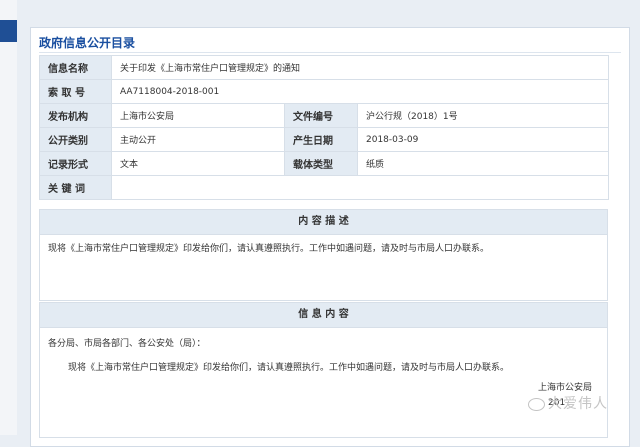 The image size is (640, 447). What do you see at coordinates (198, 163) in the screenshot?
I see `record-form-value: 文本` at bounding box center [198, 163].